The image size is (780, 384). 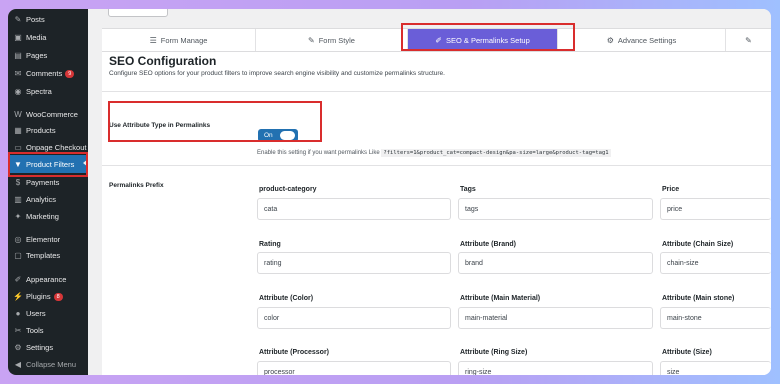 I want to click on sidebar-item-label: Pages, so click(x=37, y=55).